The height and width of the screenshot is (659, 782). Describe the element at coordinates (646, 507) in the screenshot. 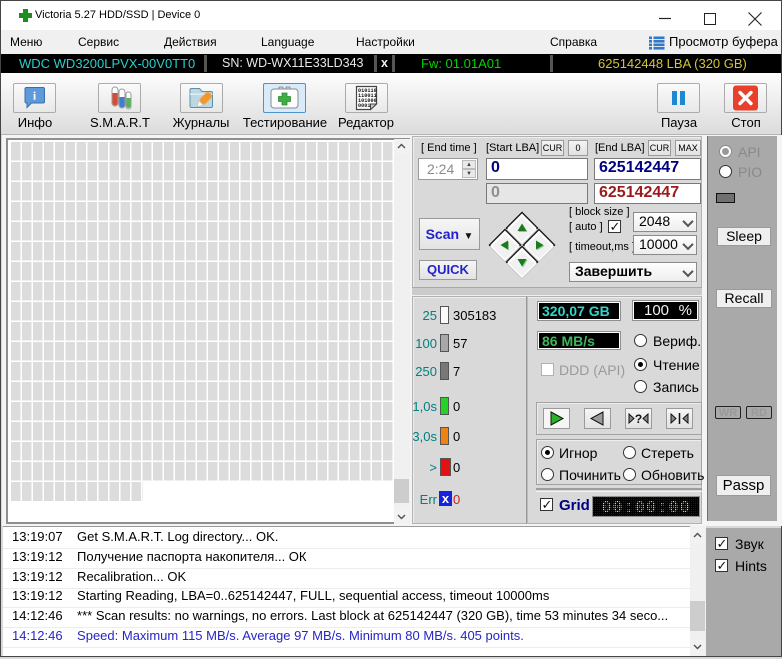

I see `svg-text: 00:00:00` at that location.